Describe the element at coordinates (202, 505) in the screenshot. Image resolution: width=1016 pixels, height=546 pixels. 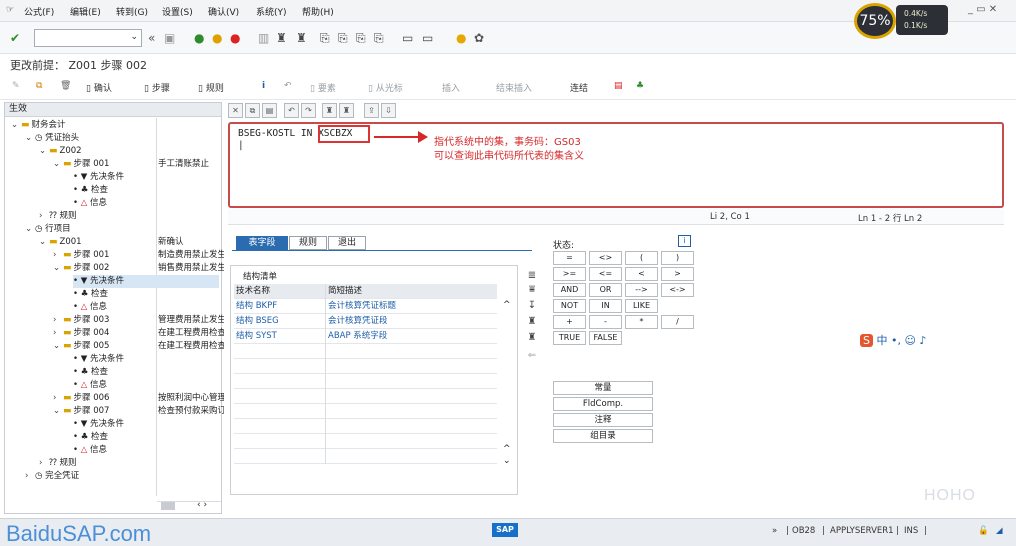
I see `scroll-arrows-icon: ‹ ›` at that location.